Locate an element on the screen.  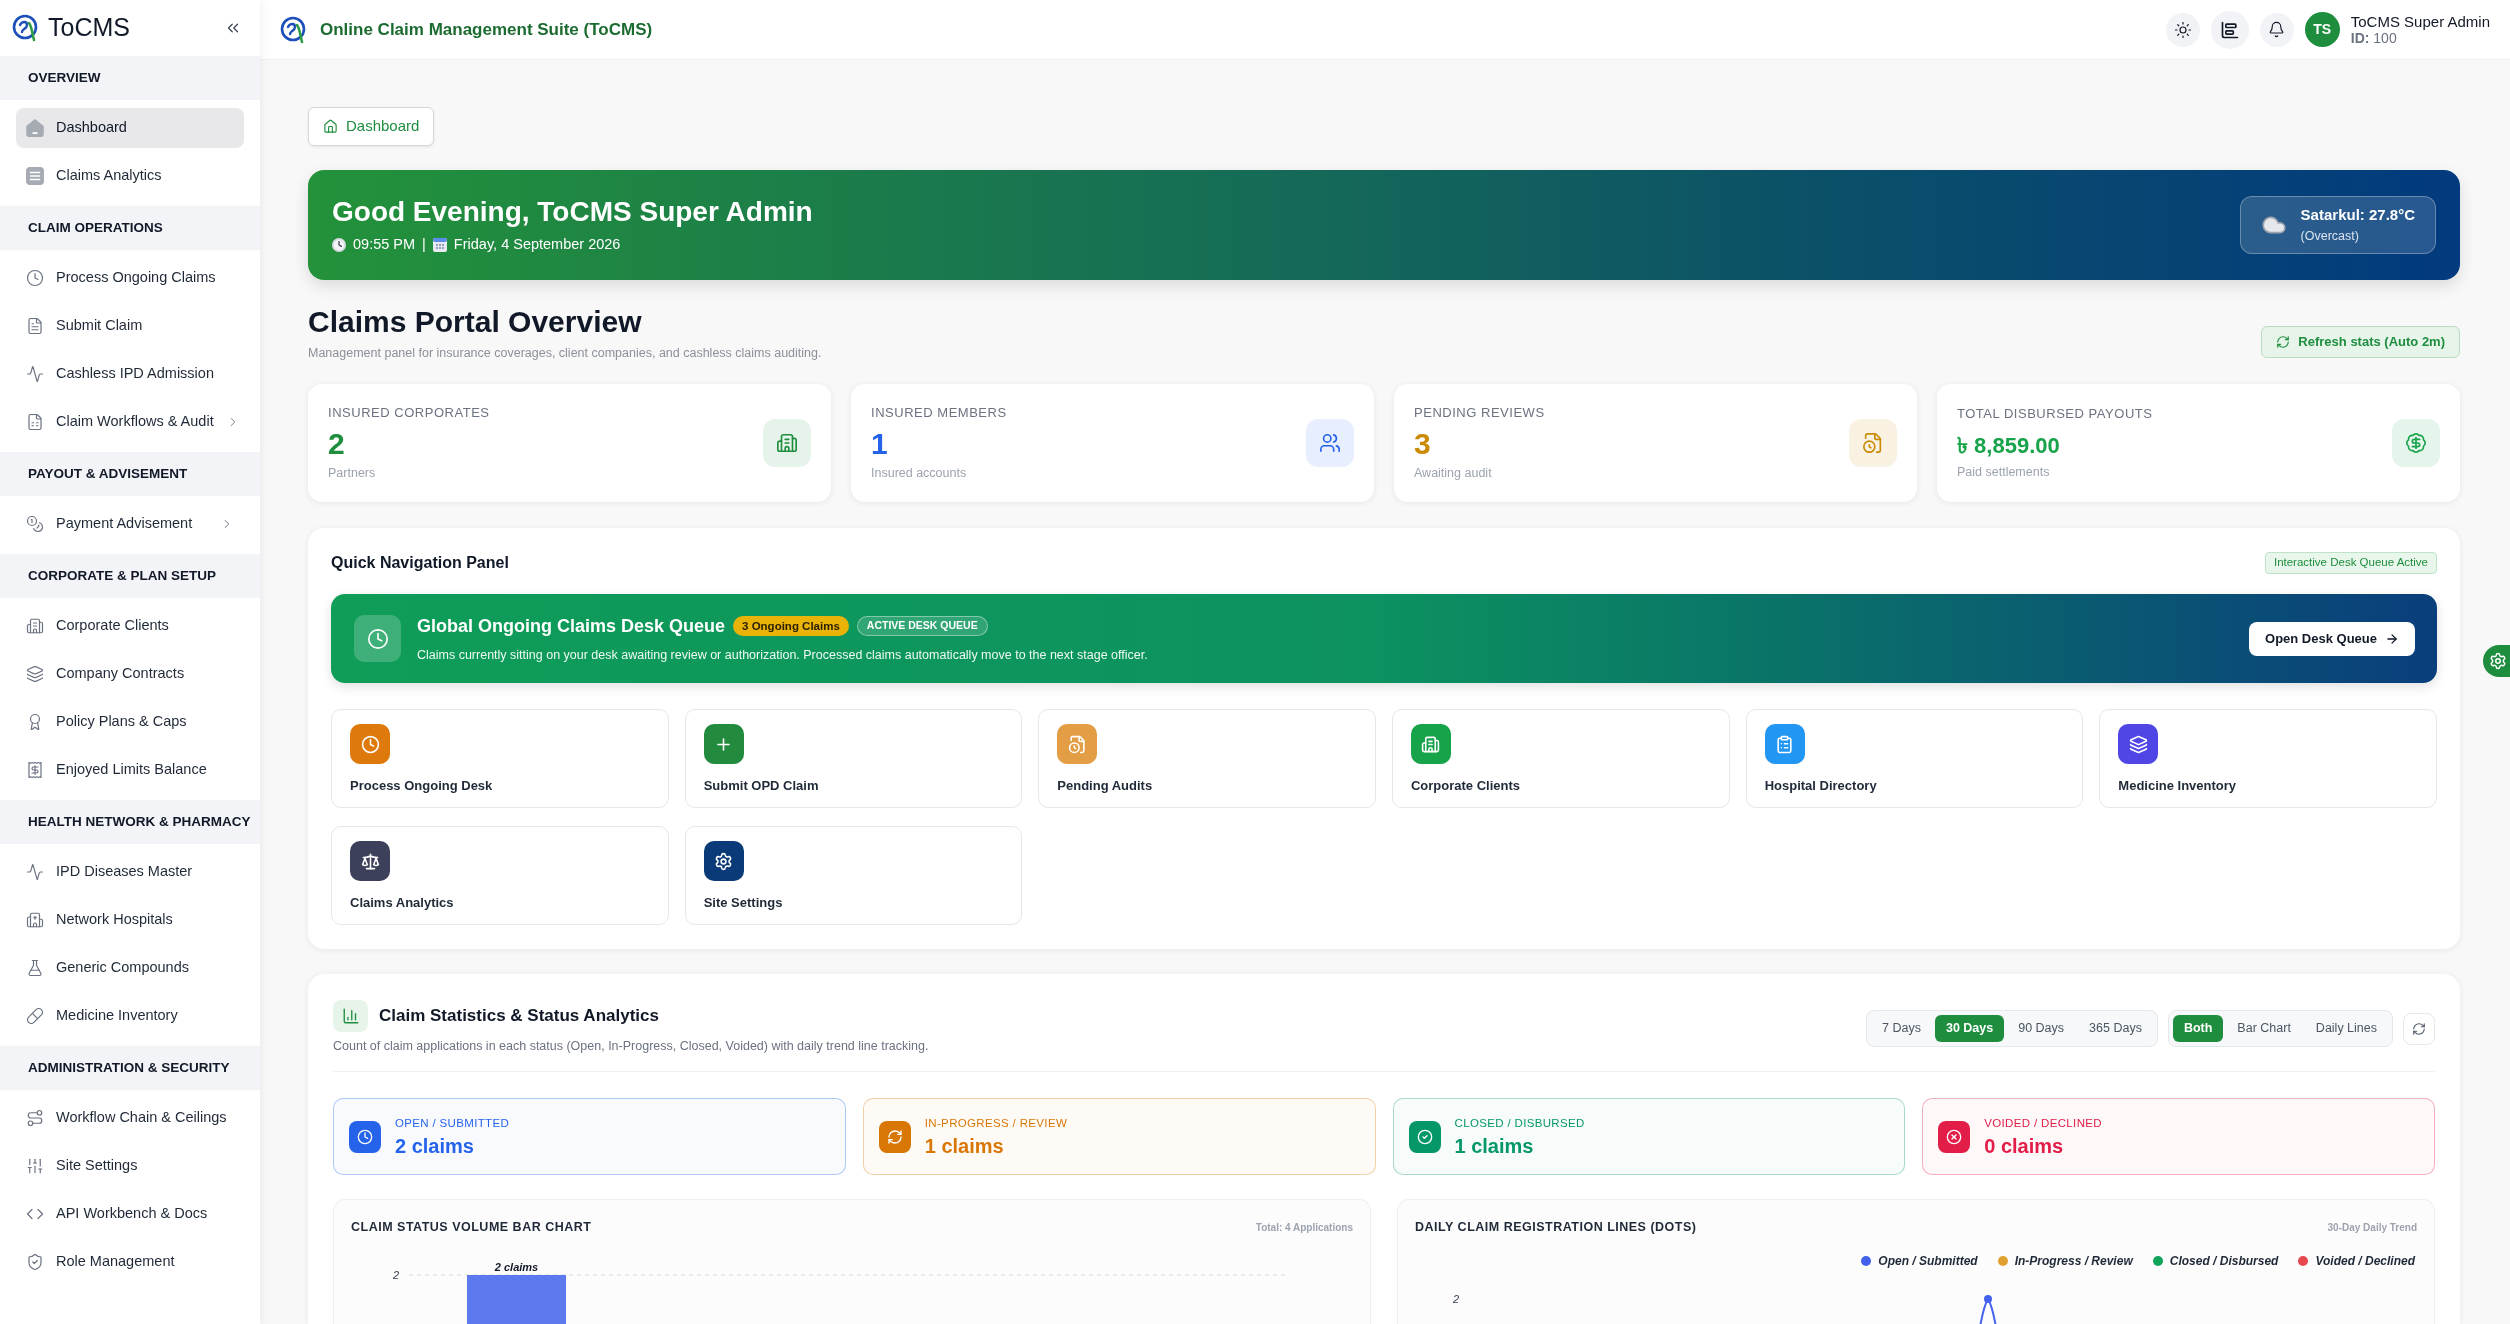
house-icon is located at coordinates (35, 128).